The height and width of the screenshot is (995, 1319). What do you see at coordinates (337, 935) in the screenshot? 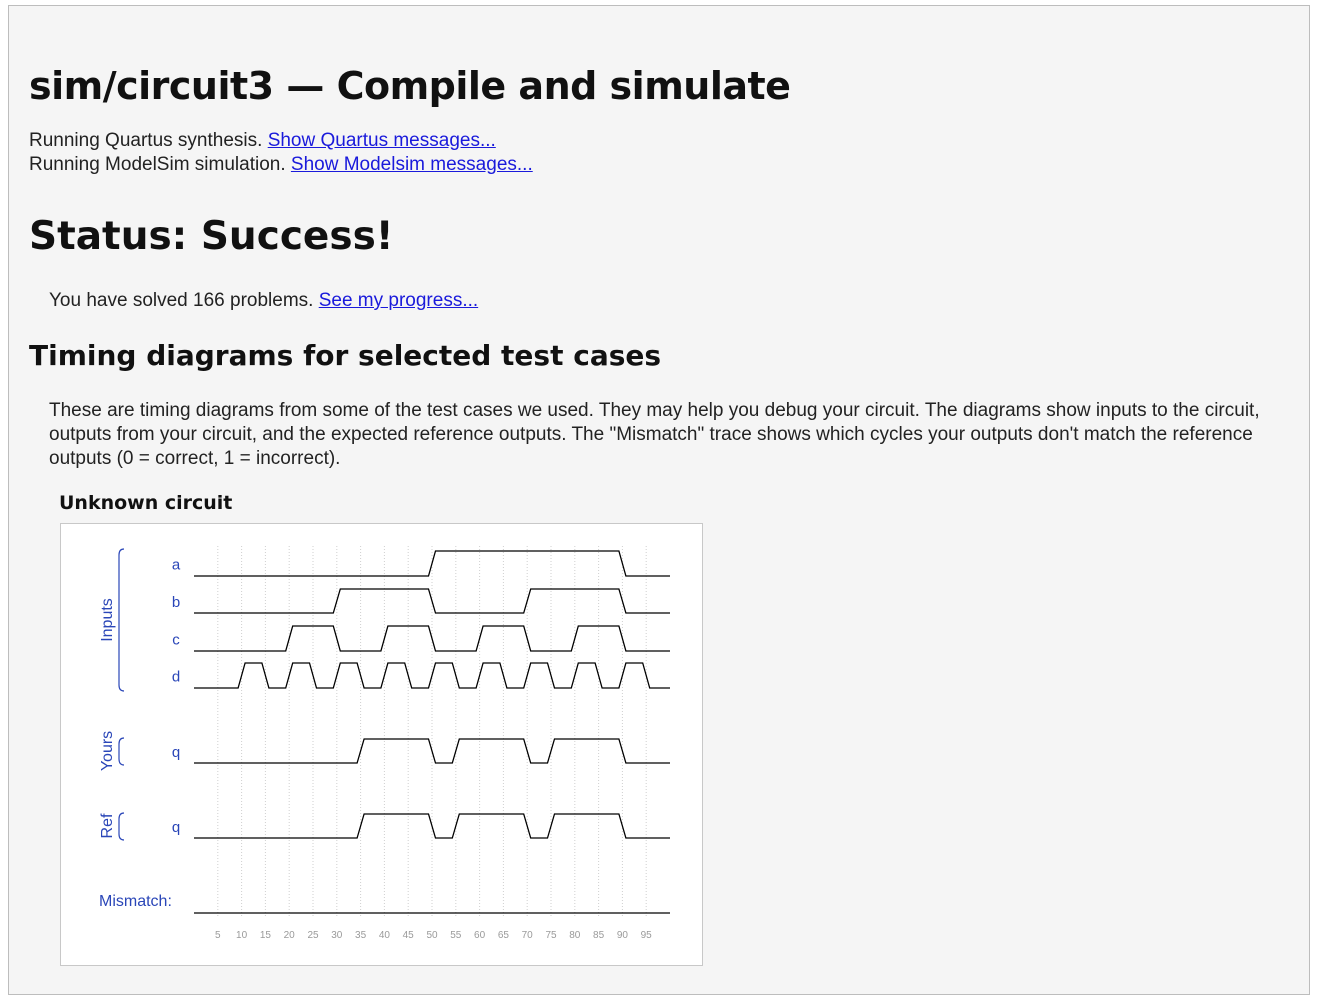
I see `time-tick-label: 30` at bounding box center [337, 935].